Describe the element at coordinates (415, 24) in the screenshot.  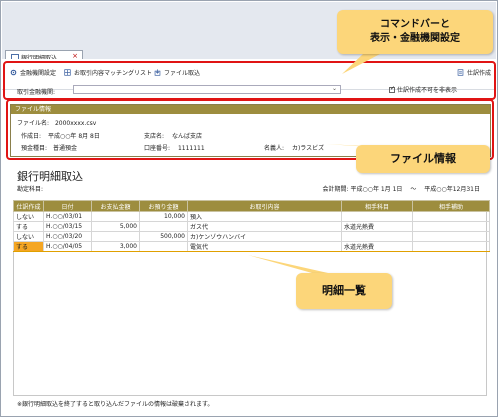
I see `callout-line1: コマンドバーと` at that location.